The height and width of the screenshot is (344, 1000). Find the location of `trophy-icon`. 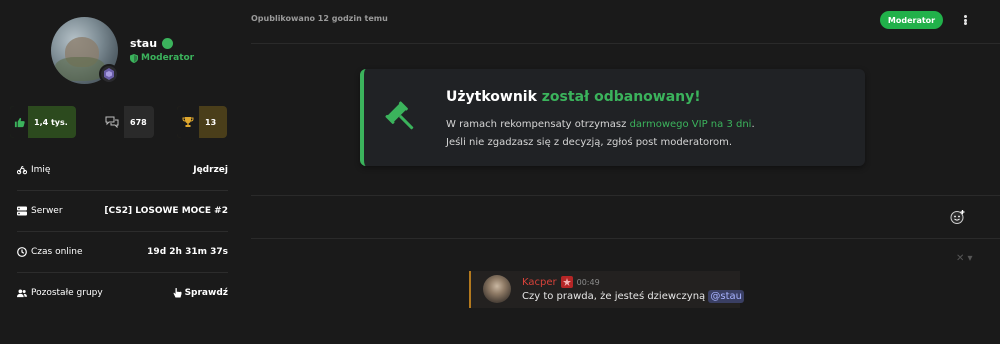

trophy-icon is located at coordinates (188, 122).